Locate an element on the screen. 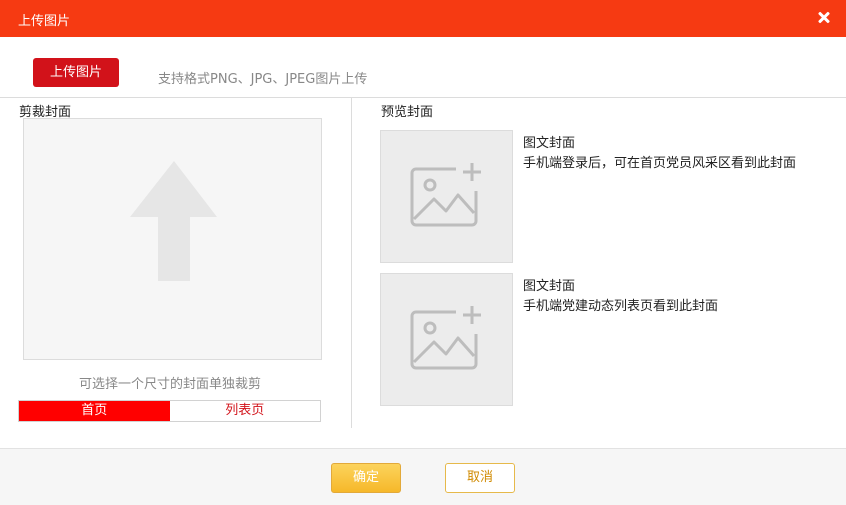 This screenshot has height=505, width=846. upload-format-hint: 支持格式PNG、JPG、JPEG图片上传 is located at coordinates (263, 79).